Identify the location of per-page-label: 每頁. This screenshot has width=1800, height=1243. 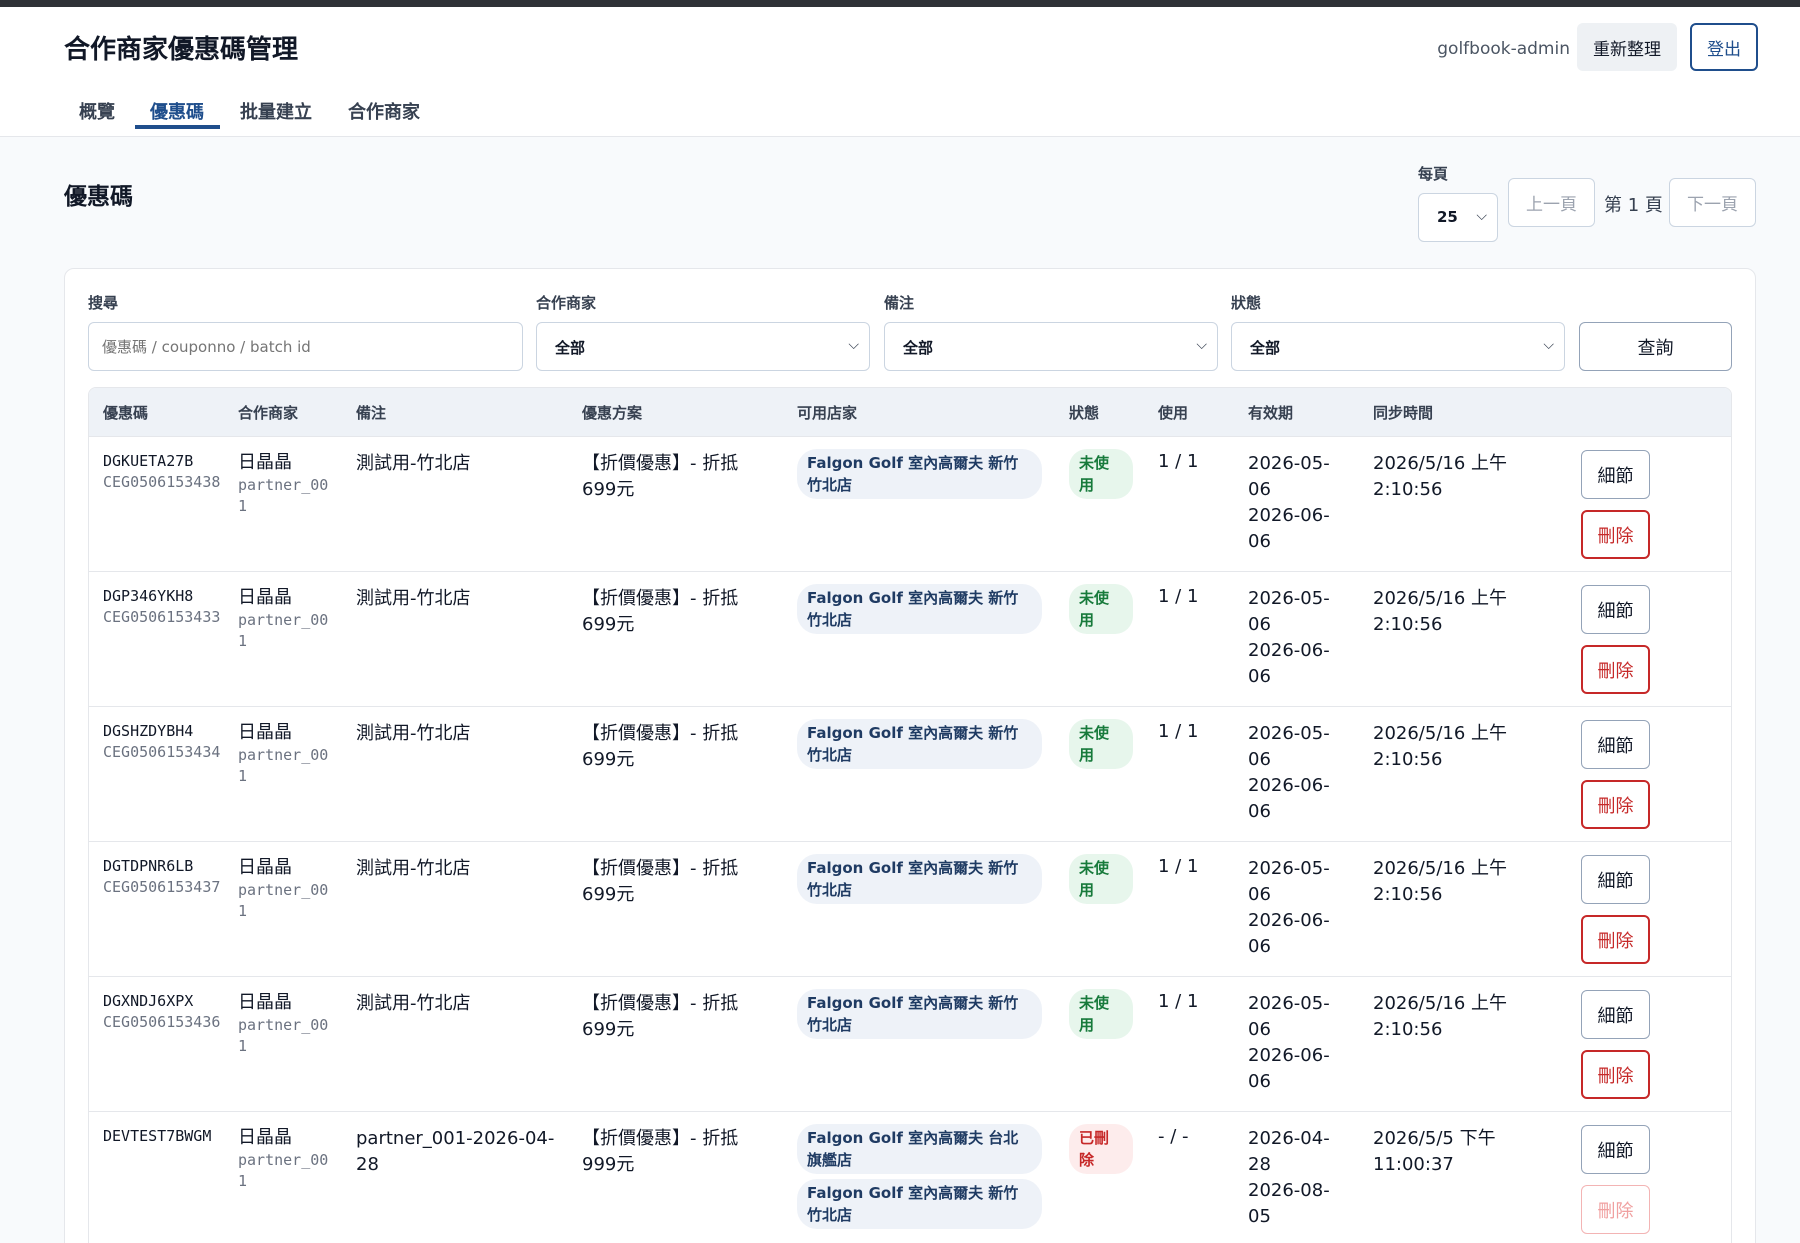
(1433, 174).